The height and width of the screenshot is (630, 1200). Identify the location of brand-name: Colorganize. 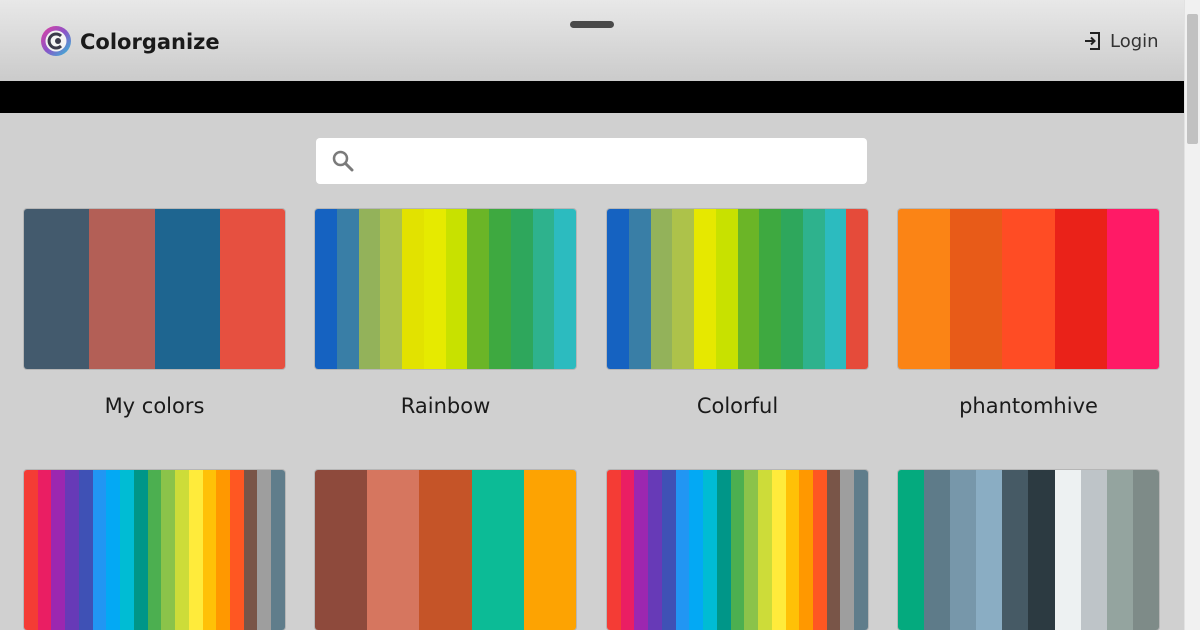
(150, 42).